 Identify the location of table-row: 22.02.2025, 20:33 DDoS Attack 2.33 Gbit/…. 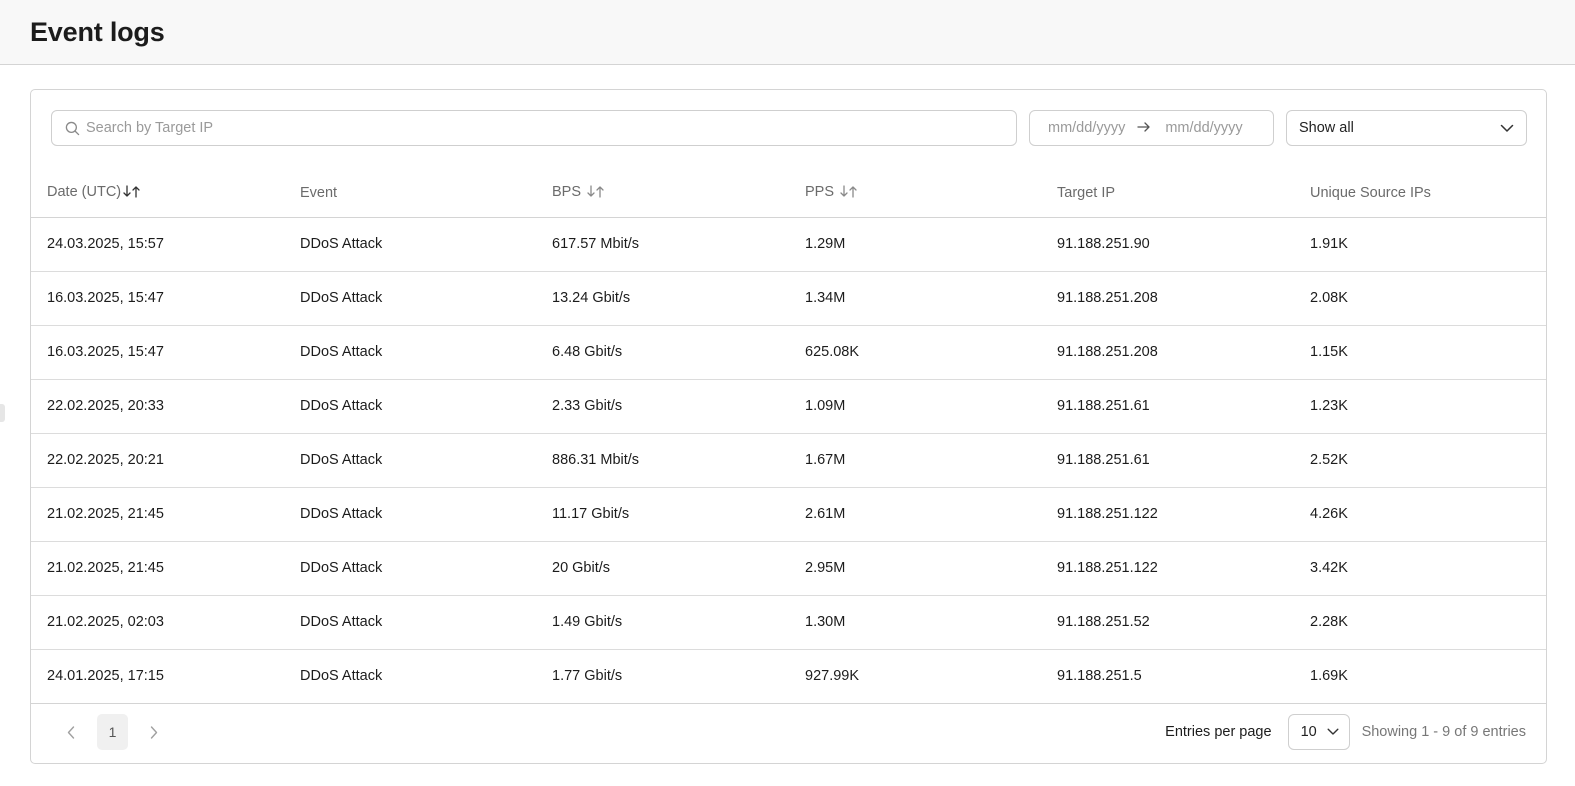
(788, 406).